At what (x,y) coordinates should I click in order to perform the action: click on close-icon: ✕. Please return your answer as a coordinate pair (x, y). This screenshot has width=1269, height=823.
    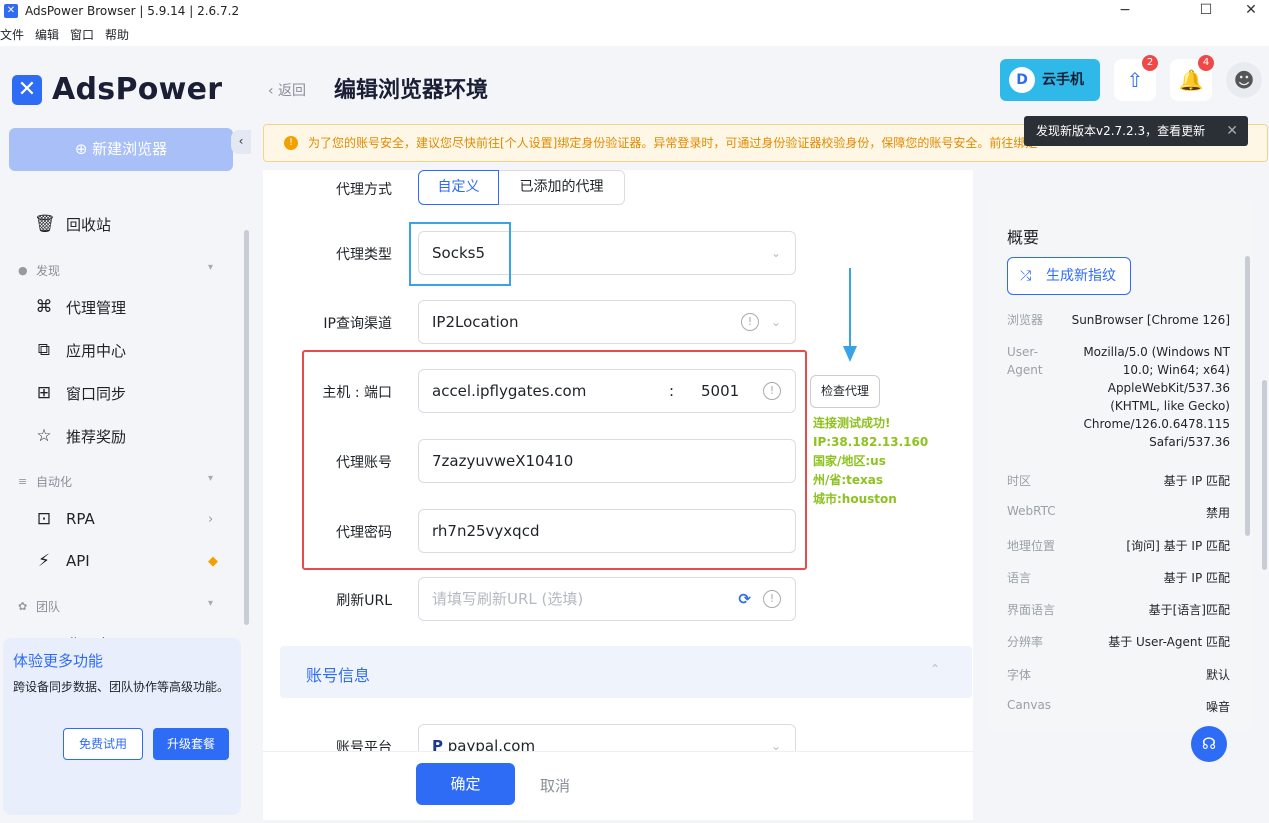
    Looking at the image, I should click on (1232, 131).